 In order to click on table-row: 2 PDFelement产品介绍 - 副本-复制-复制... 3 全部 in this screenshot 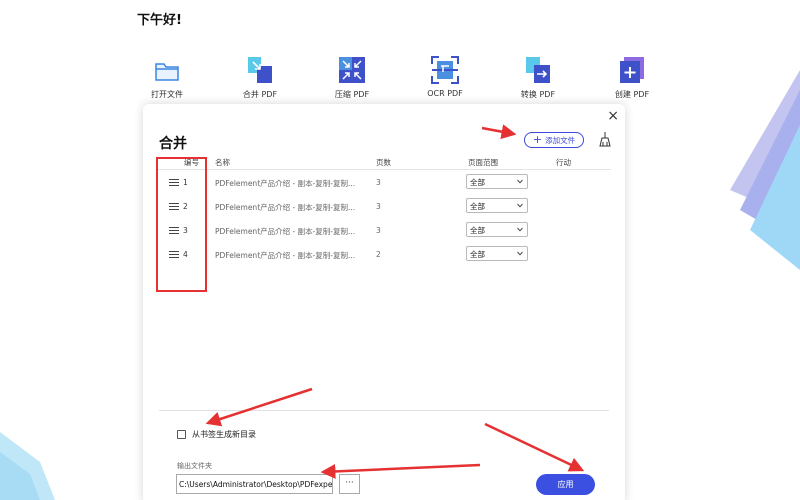, I will do `click(384, 207)`.